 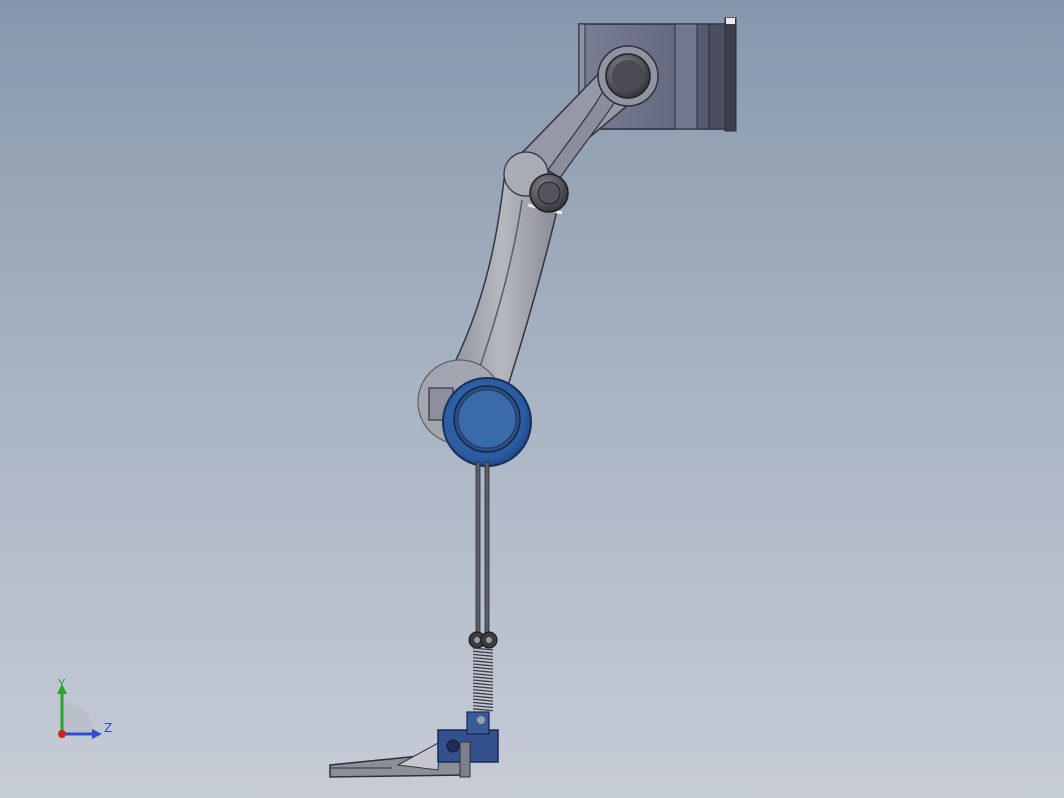 What do you see at coordinates (549, 193) in the screenshot?
I see `thigh-pin` at bounding box center [549, 193].